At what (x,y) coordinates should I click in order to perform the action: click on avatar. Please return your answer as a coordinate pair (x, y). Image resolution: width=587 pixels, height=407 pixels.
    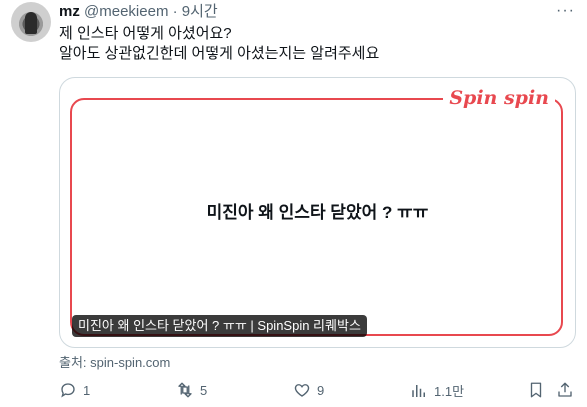
    Looking at the image, I should click on (31, 22).